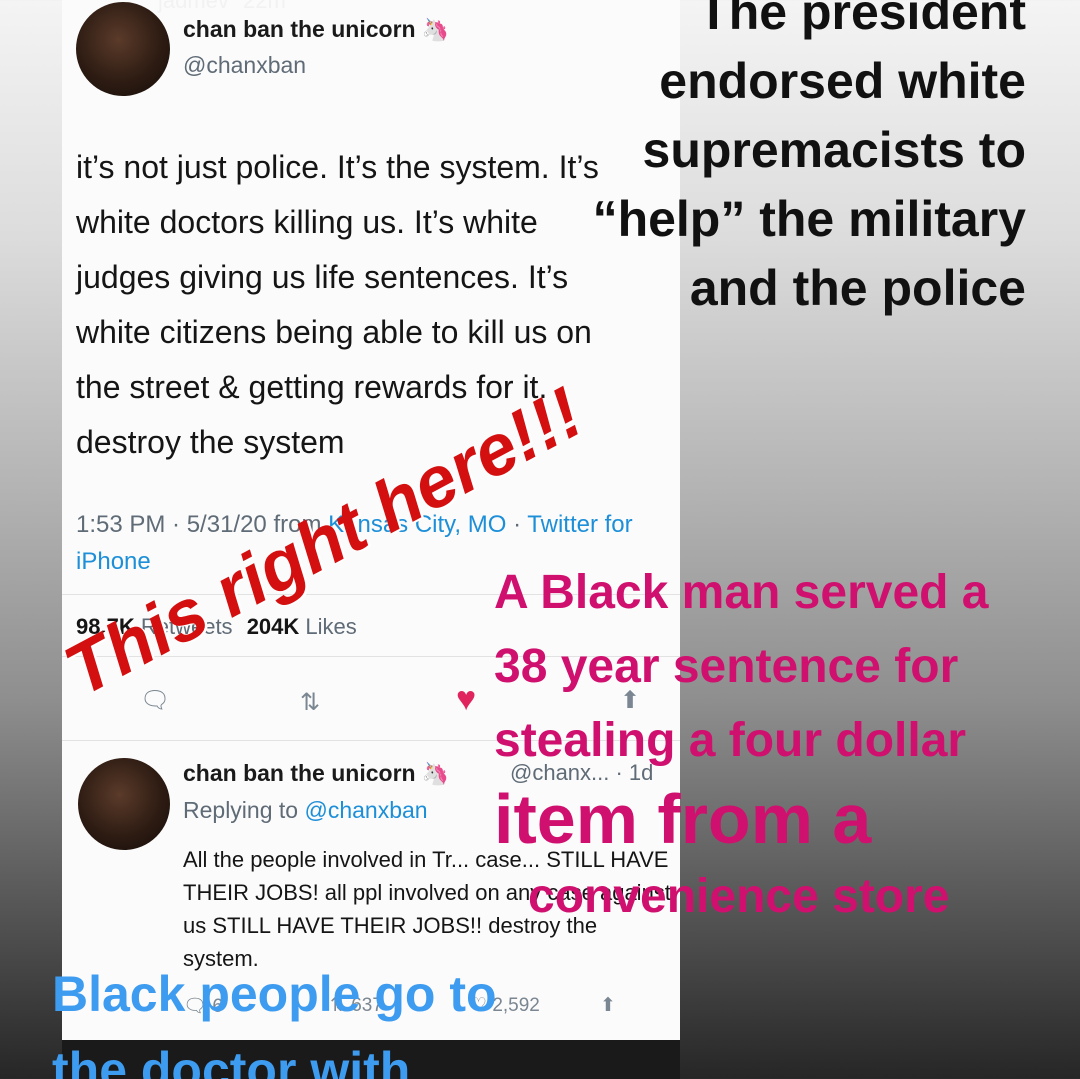 The image size is (1080, 1079). Describe the element at coordinates (244, 810) in the screenshot. I see `replying-to-label: Replying to` at that location.